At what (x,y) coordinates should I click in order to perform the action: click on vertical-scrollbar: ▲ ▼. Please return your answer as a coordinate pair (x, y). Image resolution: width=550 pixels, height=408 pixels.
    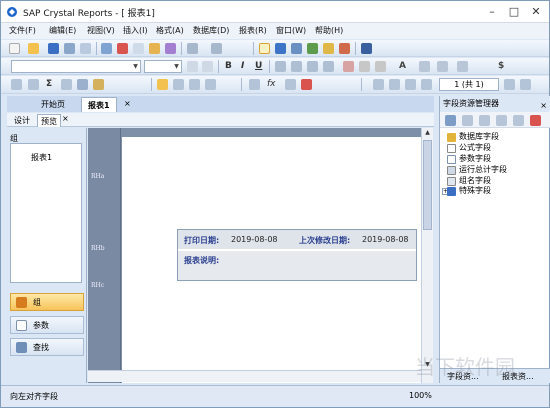
    Looking at the image, I should click on (427, 255).